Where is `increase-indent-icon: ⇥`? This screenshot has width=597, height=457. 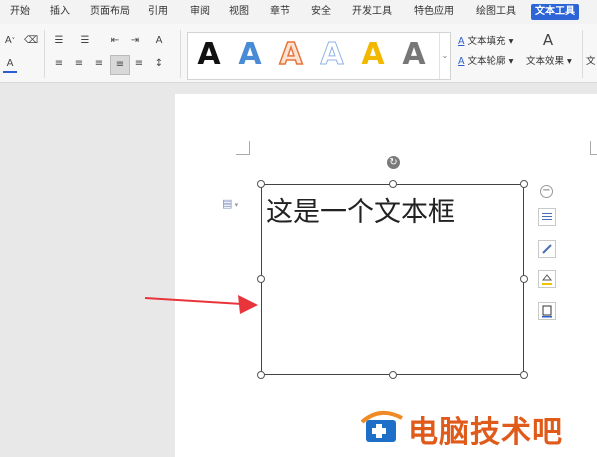
increase-indent-icon: ⇥ is located at coordinates (135, 41).